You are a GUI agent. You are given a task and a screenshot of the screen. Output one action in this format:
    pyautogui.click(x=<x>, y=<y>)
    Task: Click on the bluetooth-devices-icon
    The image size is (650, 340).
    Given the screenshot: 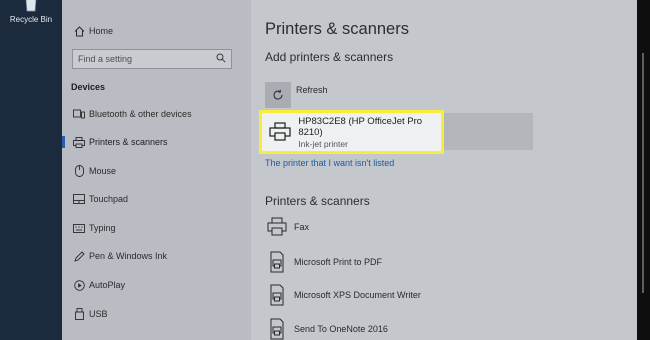 What is the action you would take?
    pyautogui.click(x=76, y=114)
    